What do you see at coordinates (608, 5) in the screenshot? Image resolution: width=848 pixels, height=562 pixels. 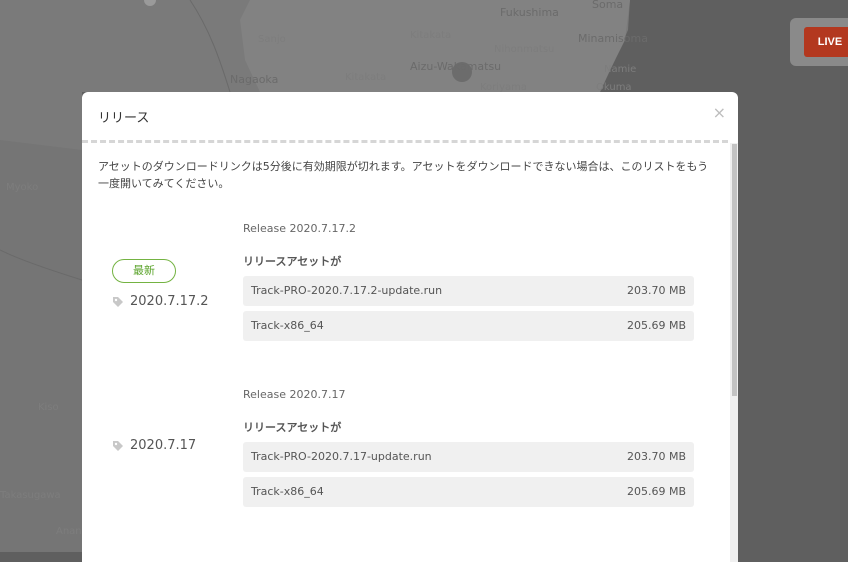 I see `map-label: Soma` at bounding box center [608, 5].